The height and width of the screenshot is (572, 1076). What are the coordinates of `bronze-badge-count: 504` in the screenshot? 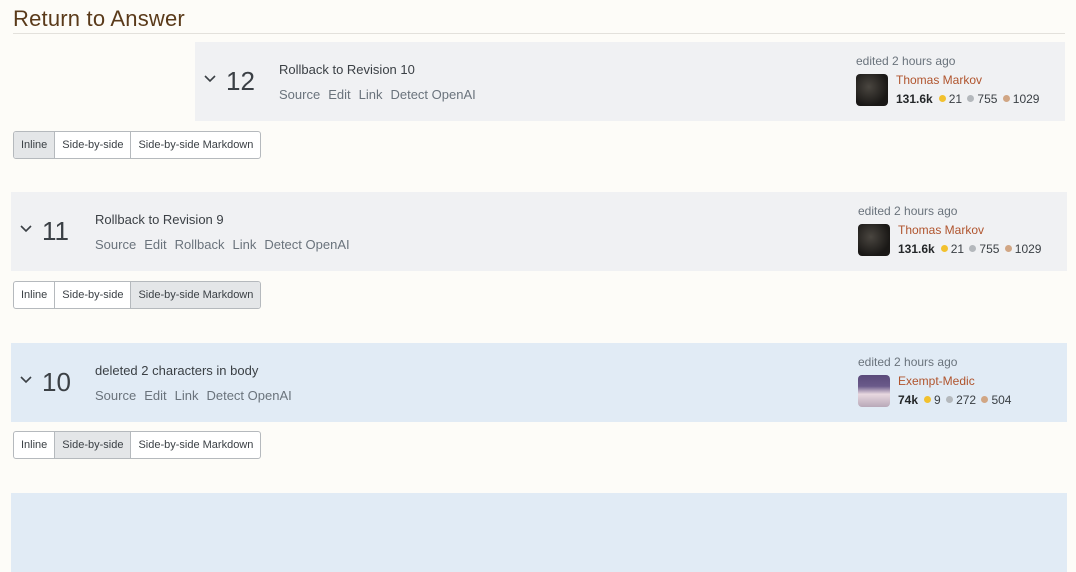 It's located at (1001, 400).